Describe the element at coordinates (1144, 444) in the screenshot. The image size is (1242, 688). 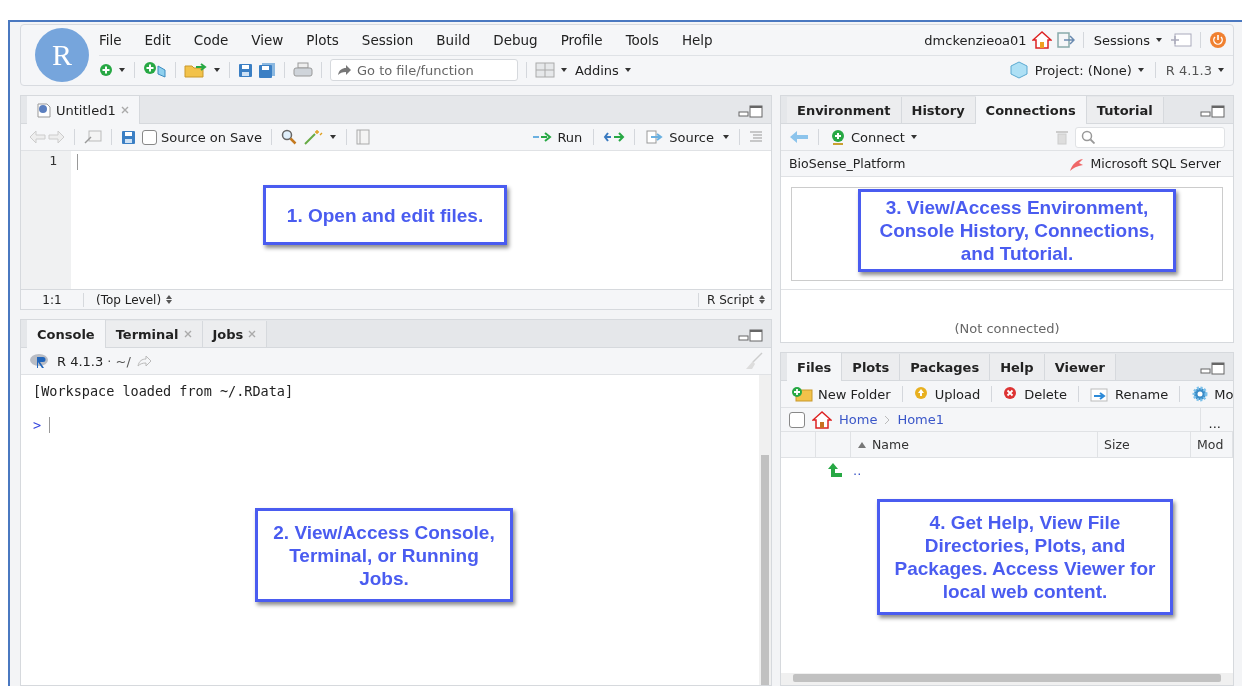
I see `column-header: Size` at that location.